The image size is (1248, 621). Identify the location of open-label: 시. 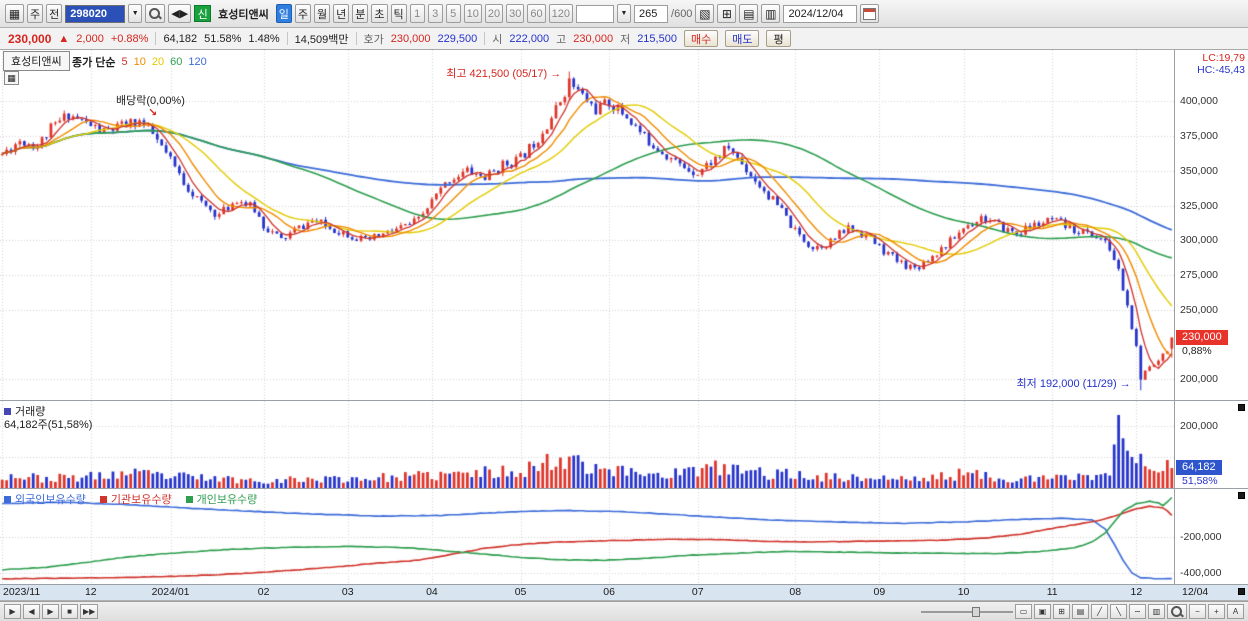
(497, 39).